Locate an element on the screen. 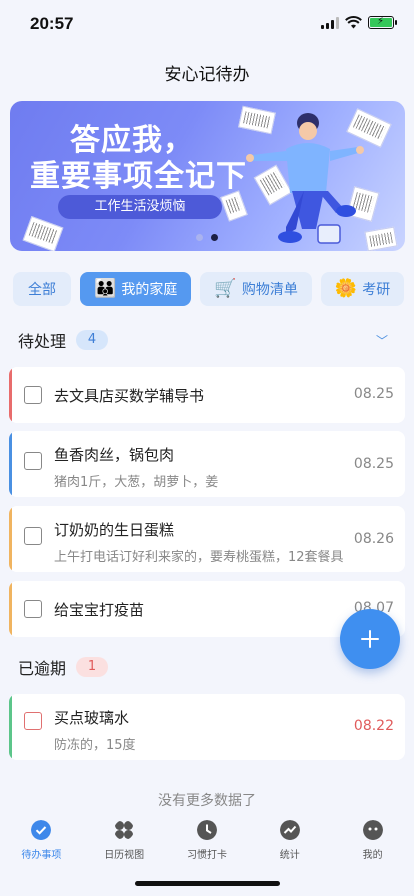 The width and height of the screenshot is (414, 896). nav-item-profile: 我的 is located at coordinates (372, 854).